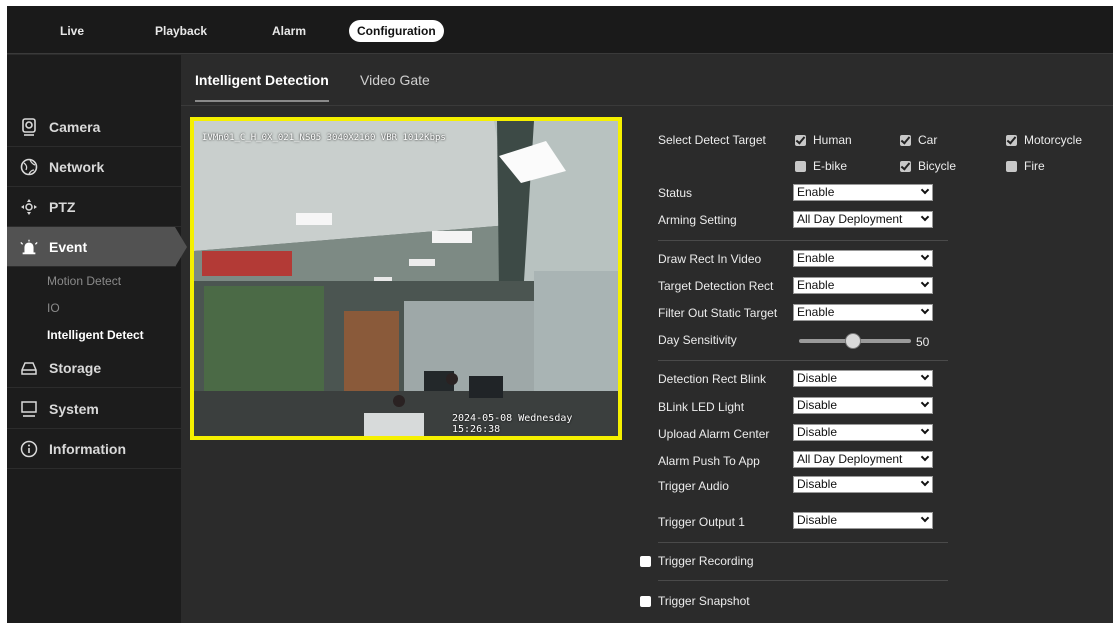 The height and width of the screenshot is (623, 1113). Describe the element at coordinates (863, 432) in the screenshot. I see `upload-alarm-select: Disable` at that location.